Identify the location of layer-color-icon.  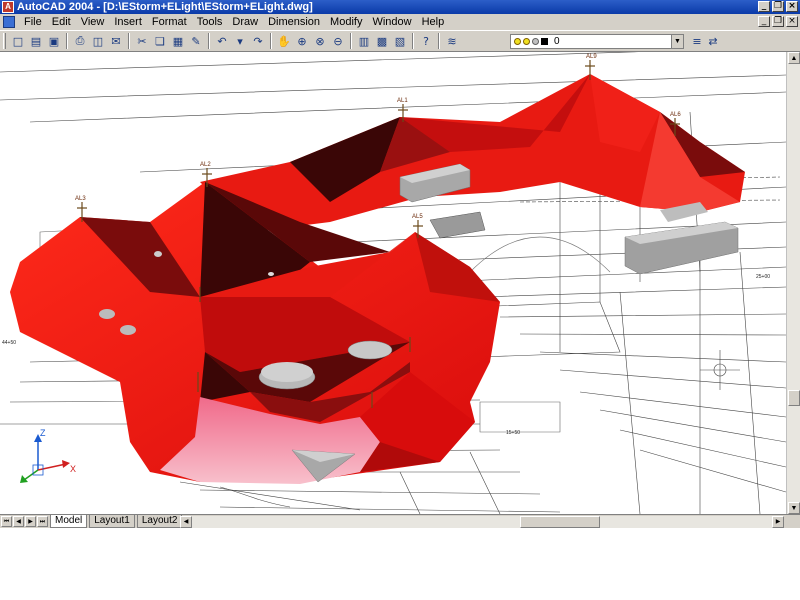
(544, 41).